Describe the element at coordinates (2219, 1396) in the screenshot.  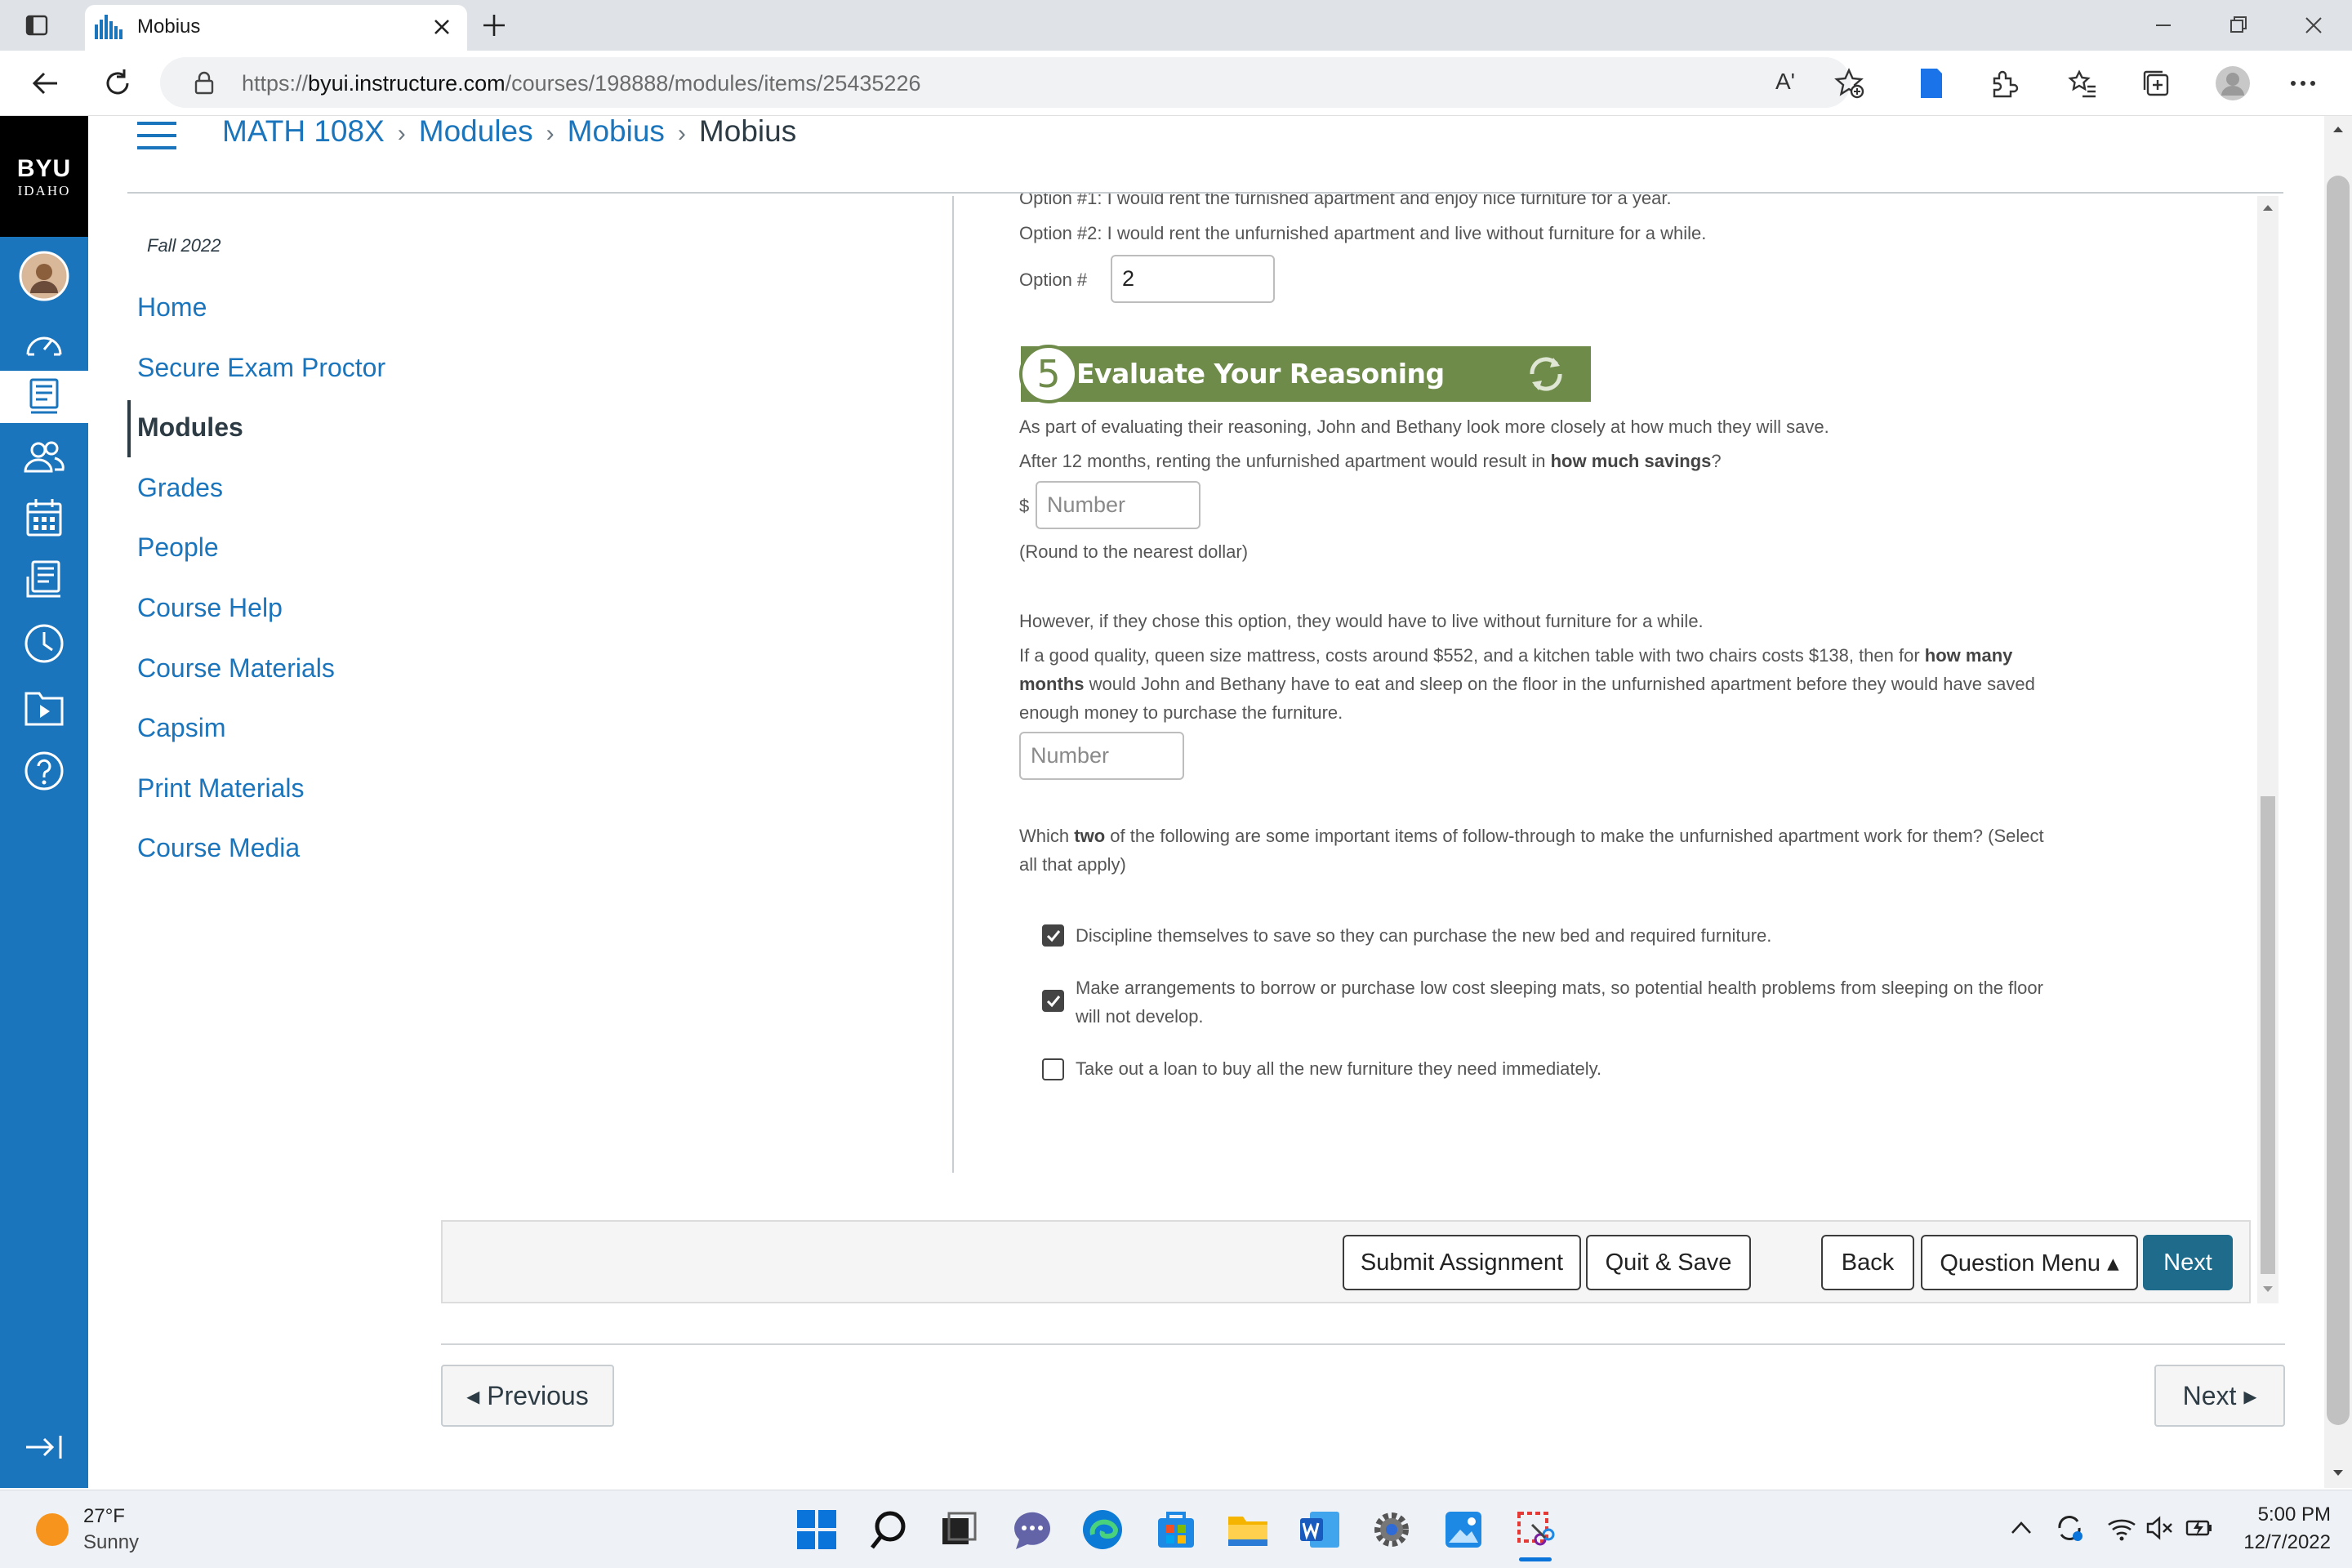
I see `next-module-button: Next ▸` at that location.